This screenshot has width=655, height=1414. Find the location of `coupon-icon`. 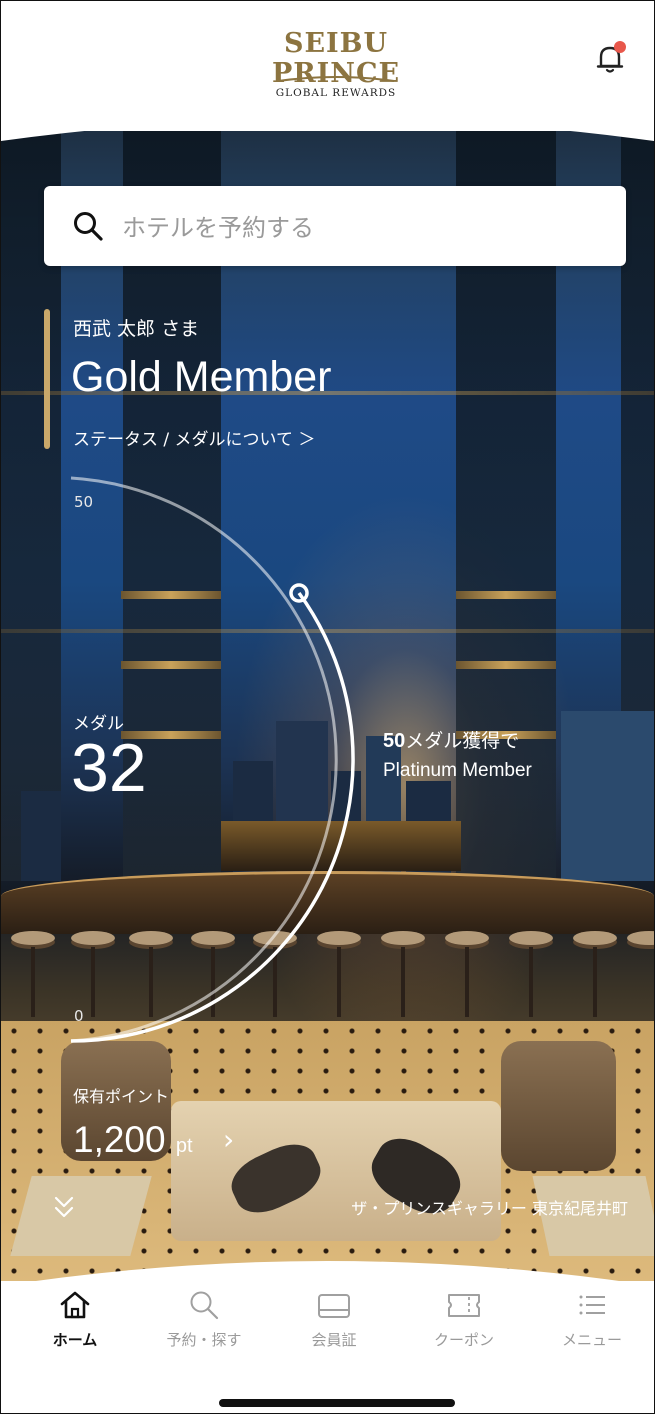

coupon-icon is located at coordinates (464, 1305).